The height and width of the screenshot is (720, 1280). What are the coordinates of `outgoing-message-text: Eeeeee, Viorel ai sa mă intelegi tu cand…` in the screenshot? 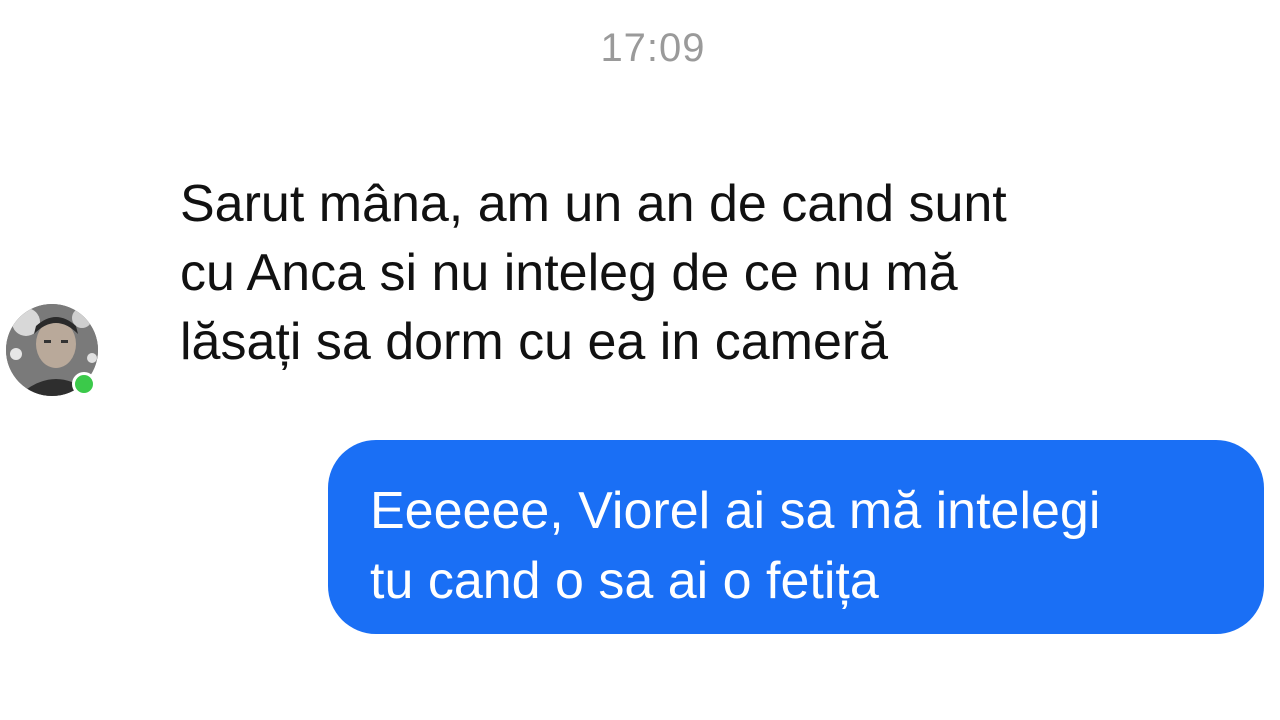 It's located at (735, 546).